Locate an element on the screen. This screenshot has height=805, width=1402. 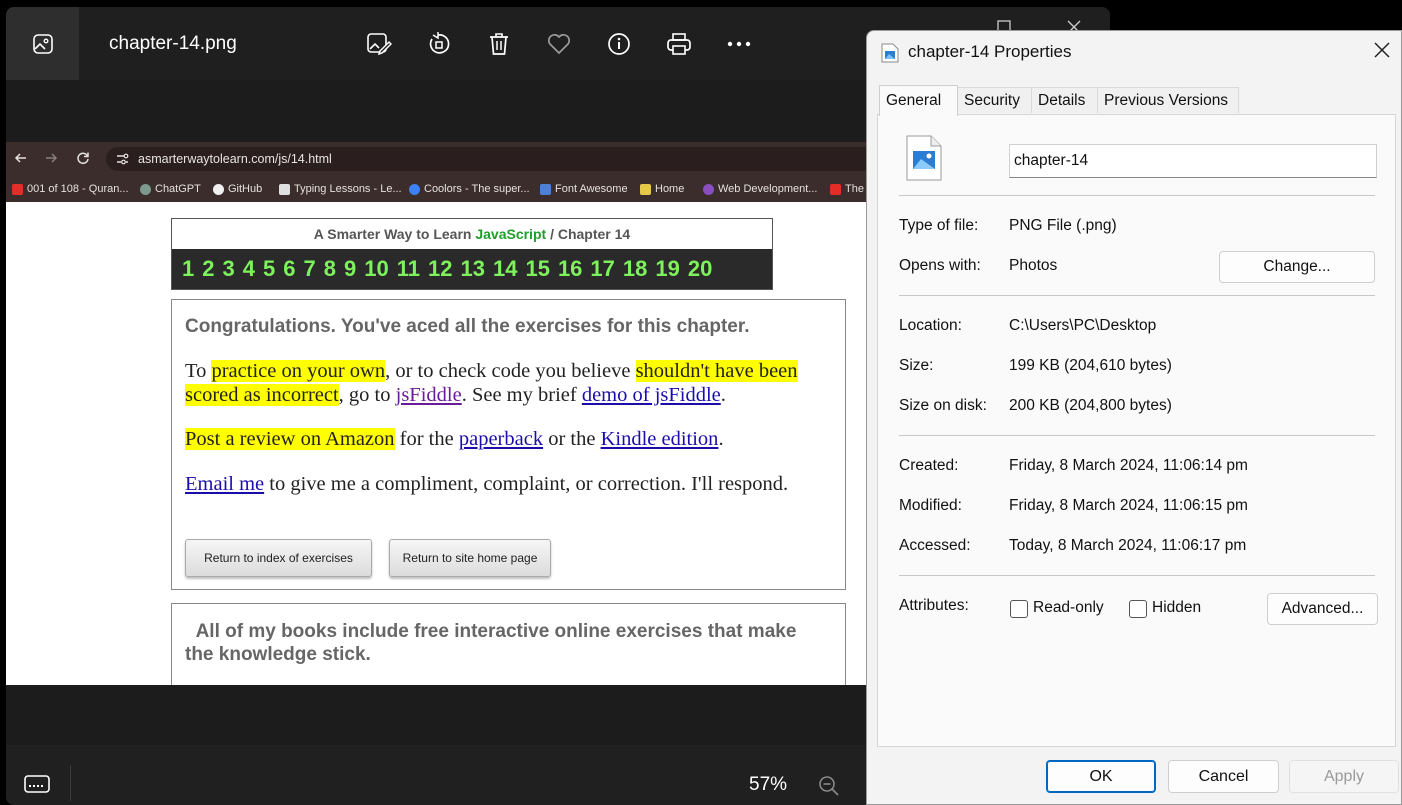
hidden-label: Hidden is located at coordinates (1177, 607).